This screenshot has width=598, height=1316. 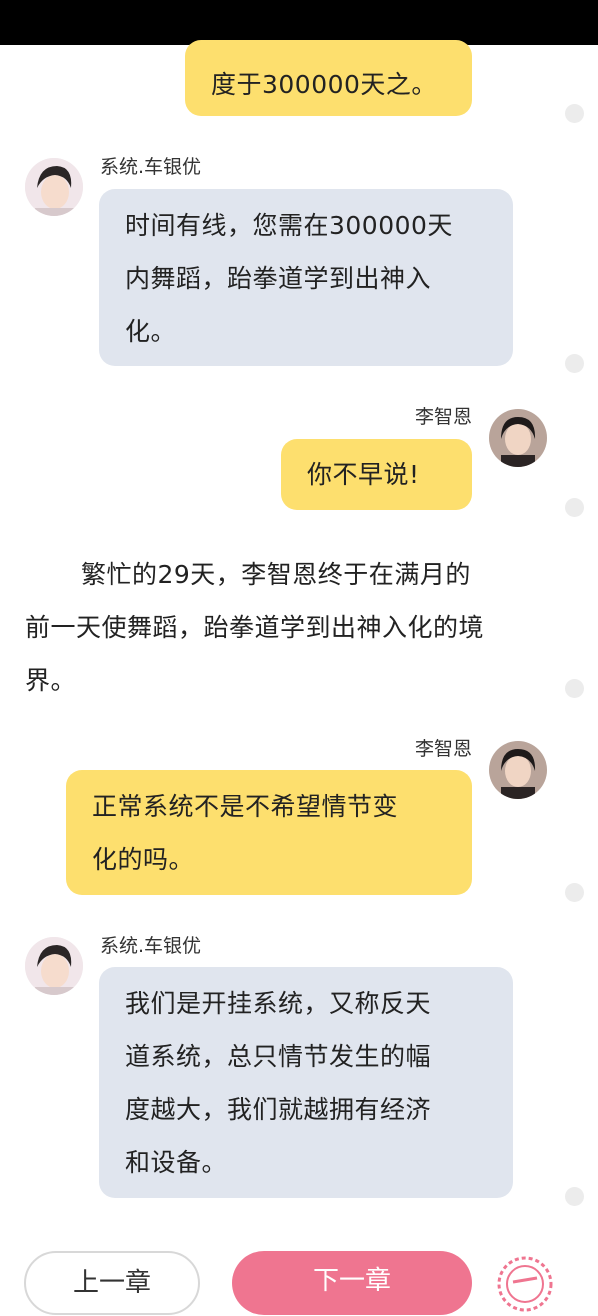 What do you see at coordinates (278, 278) in the screenshot?
I see `message-line: 内舞蹈，跆拳道学到出神入` at bounding box center [278, 278].